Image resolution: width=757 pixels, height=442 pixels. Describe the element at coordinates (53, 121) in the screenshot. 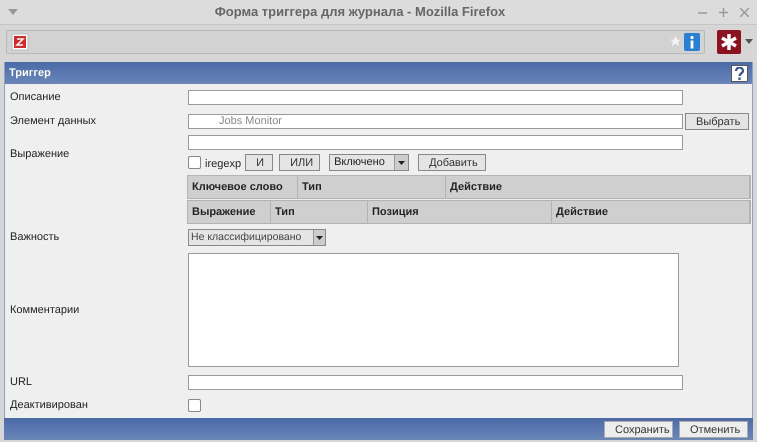

I see `field-label: Элемент данных` at that location.